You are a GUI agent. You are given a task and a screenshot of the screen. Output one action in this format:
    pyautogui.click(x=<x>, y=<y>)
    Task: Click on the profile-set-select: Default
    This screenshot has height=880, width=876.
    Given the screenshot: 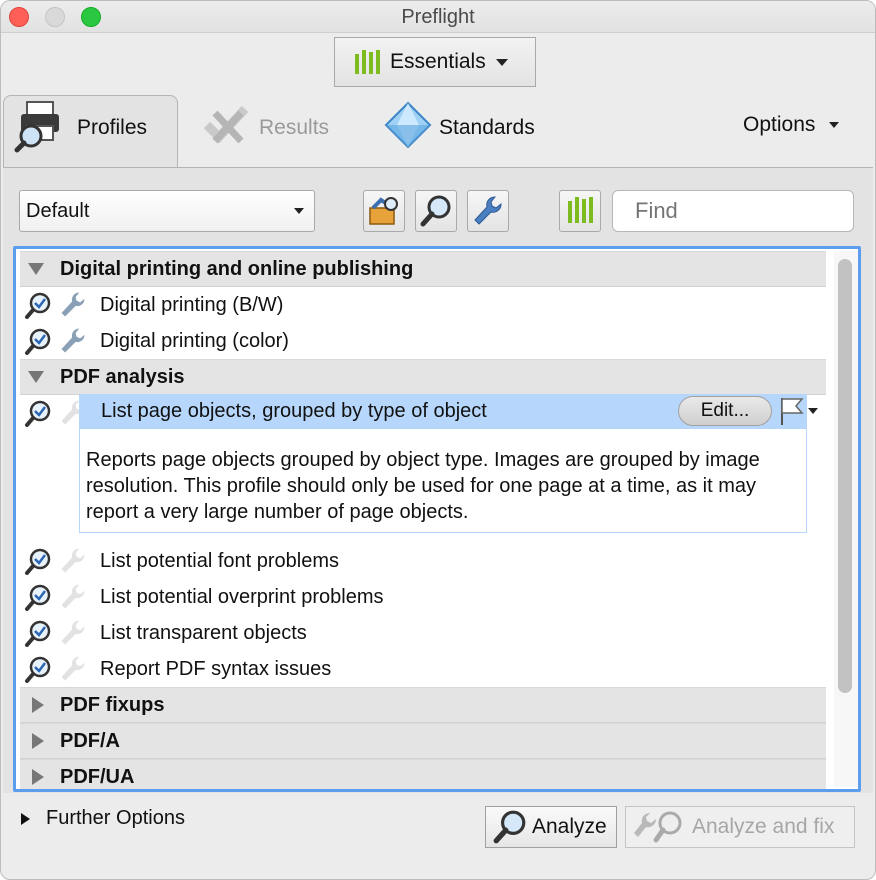 What is the action you would take?
    pyautogui.click(x=167, y=211)
    